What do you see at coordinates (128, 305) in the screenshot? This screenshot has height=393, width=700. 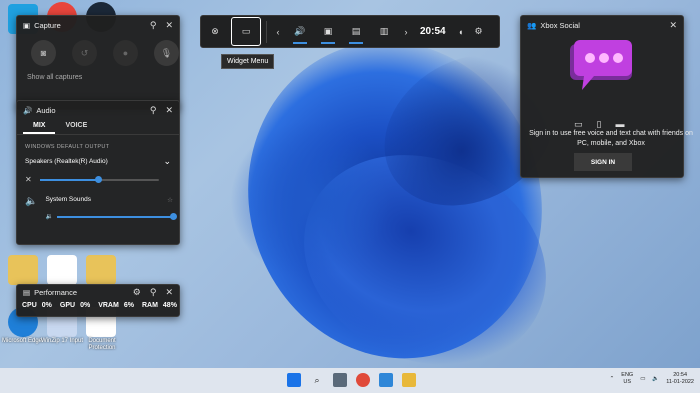 I see `metric-value: 6%` at bounding box center [128, 305].